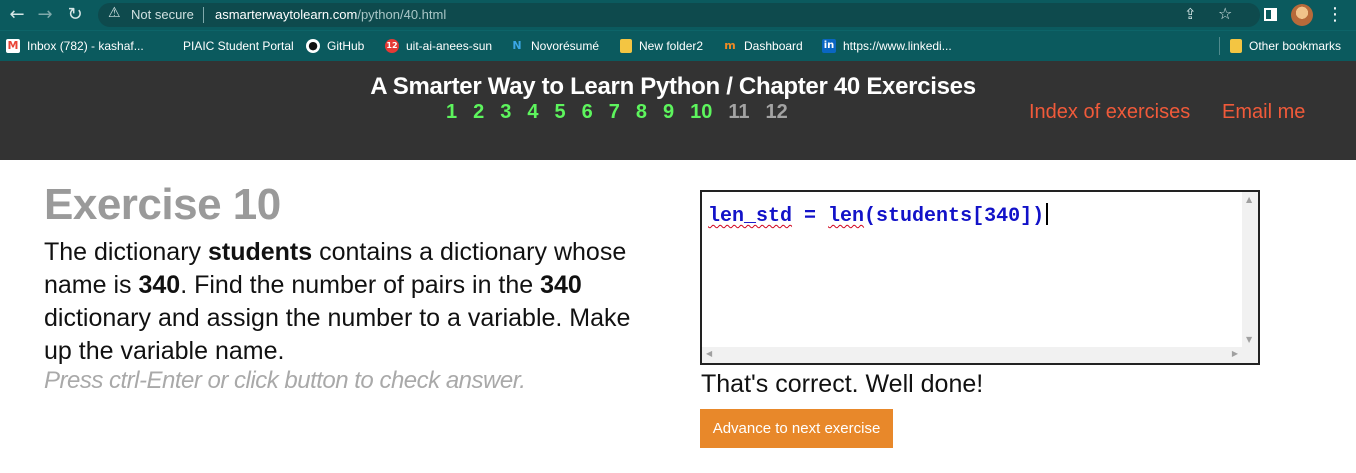 Image resolution: width=1356 pixels, height=473 pixels. What do you see at coordinates (260, 252) in the screenshot?
I see `instruction-bold: students` at bounding box center [260, 252].